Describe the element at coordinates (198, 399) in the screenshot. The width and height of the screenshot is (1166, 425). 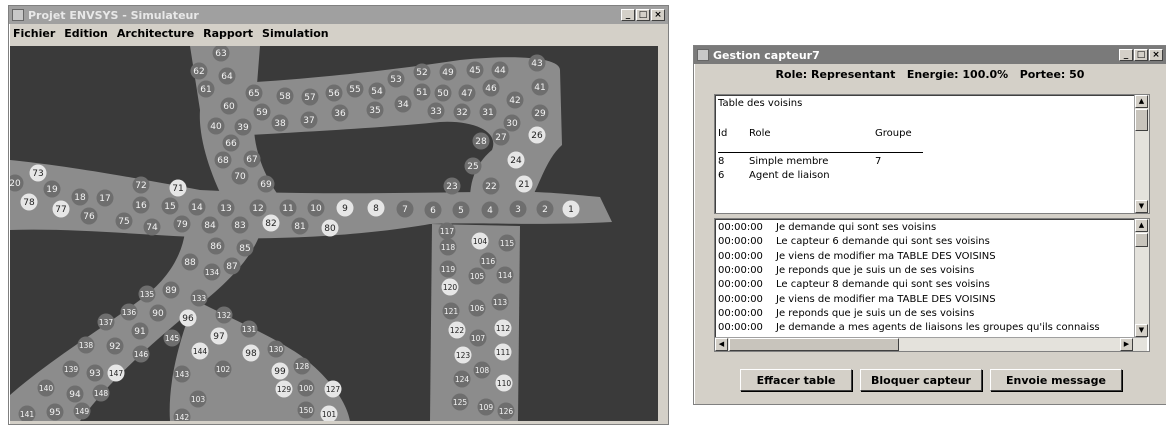
I see `sensor-node: 103` at that location.